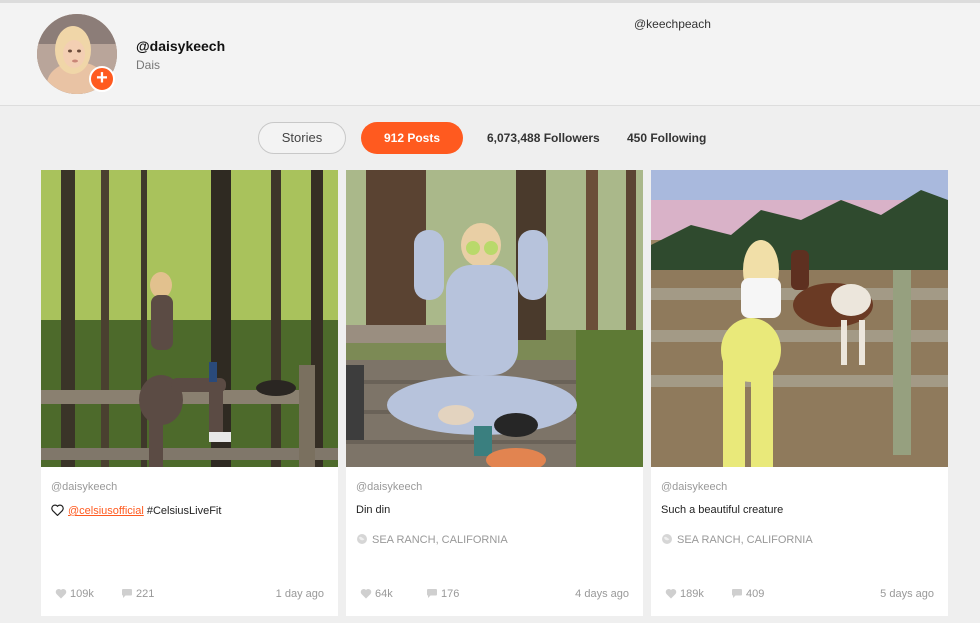 This screenshot has width=980, height=623. Describe the element at coordinates (181, 46) in the screenshot. I see `profile-username: @daisykeech` at that location.